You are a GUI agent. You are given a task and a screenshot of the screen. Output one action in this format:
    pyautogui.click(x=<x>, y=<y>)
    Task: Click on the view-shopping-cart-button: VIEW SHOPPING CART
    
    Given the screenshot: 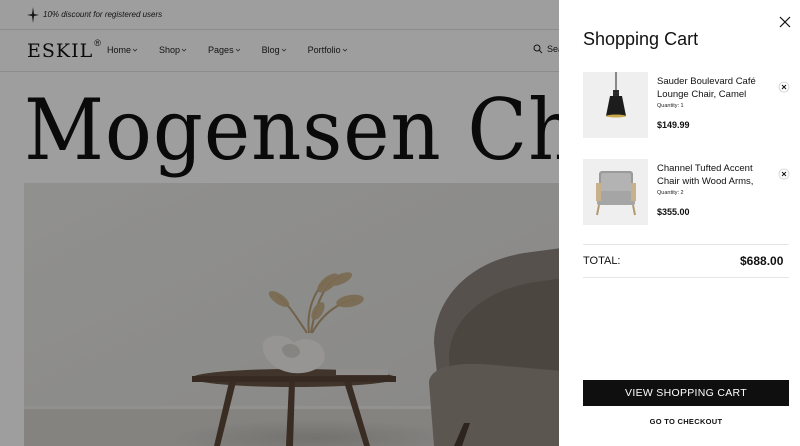 What is the action you would take?
    pyautogui.click(x=686, y=393)
    